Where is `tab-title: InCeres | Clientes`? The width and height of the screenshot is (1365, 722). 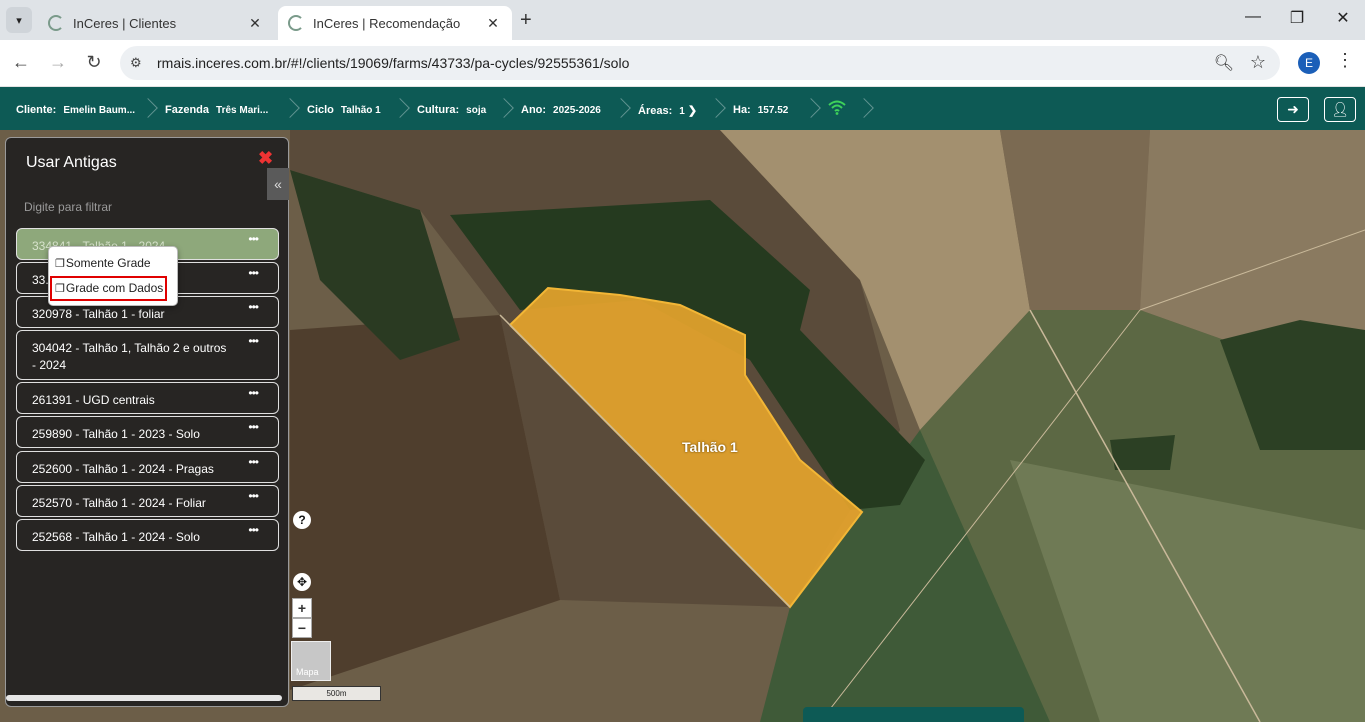
tab-title: InCeres | Clientes is located at coordinates (125, 23).